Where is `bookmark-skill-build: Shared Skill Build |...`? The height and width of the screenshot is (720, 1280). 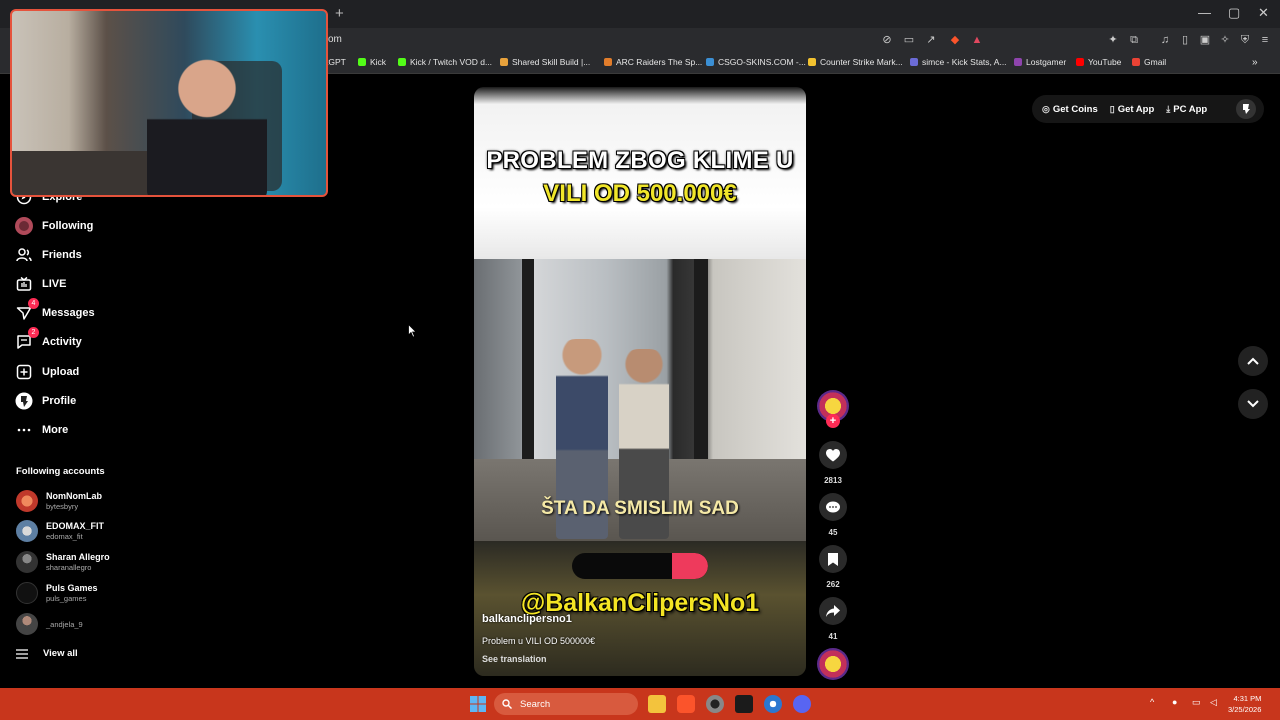
bookmark-skill-build: Shared Skill Build |... is located at coordinates (545, 62).